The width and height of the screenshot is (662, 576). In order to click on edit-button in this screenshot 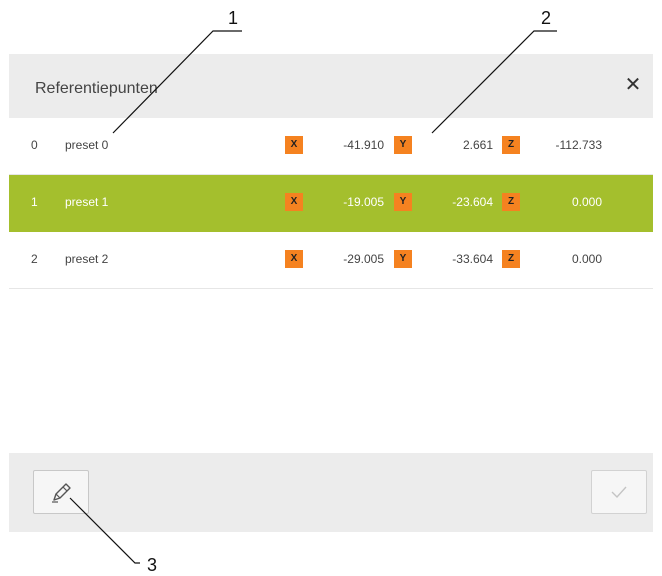, I will do `click(61, 492)`.